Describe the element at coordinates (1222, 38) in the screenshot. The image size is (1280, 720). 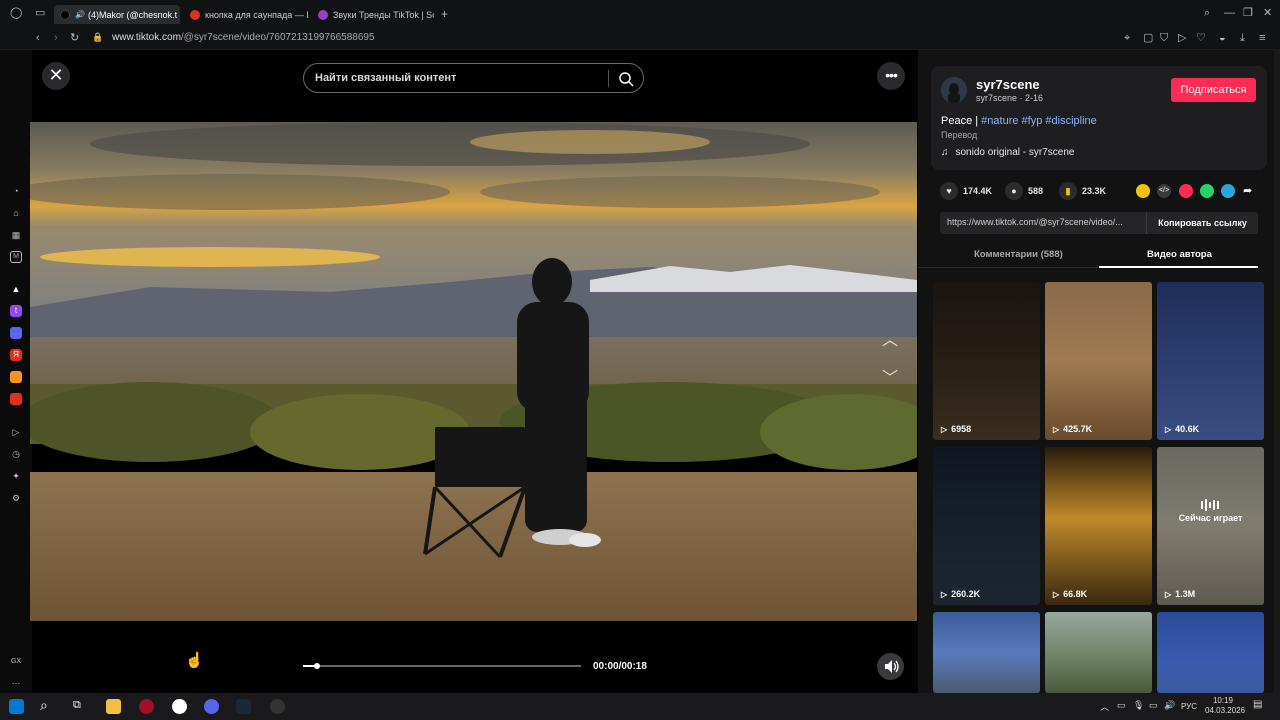
I see `account-icon: ◒` at that location.